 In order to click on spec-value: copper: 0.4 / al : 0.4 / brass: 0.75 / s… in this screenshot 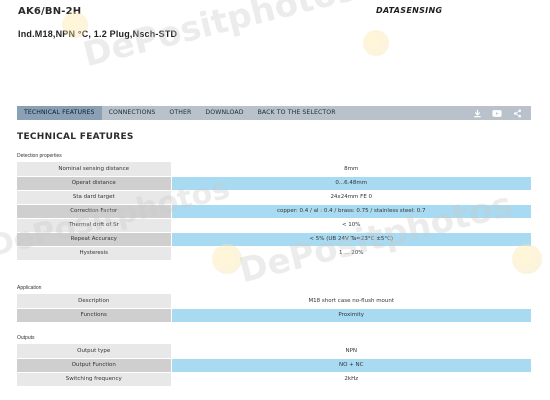, I will do `click(351, 211)`.